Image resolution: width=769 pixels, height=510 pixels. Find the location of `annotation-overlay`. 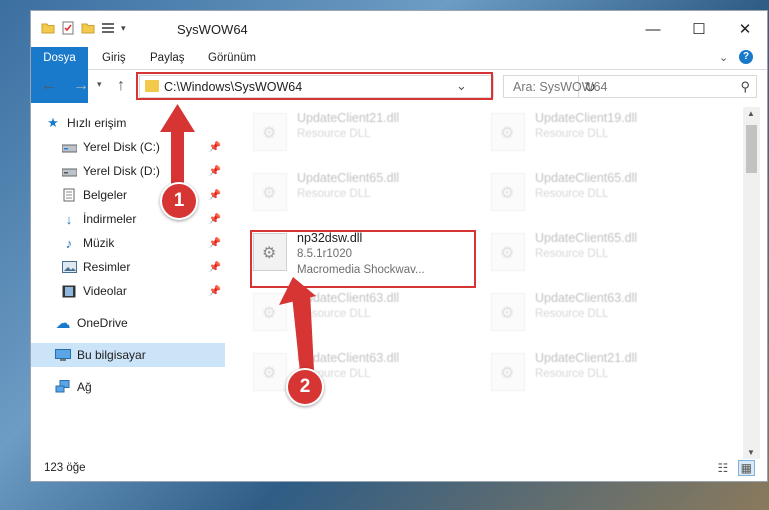

annotation-overlay is located at coordinates (238, 238).